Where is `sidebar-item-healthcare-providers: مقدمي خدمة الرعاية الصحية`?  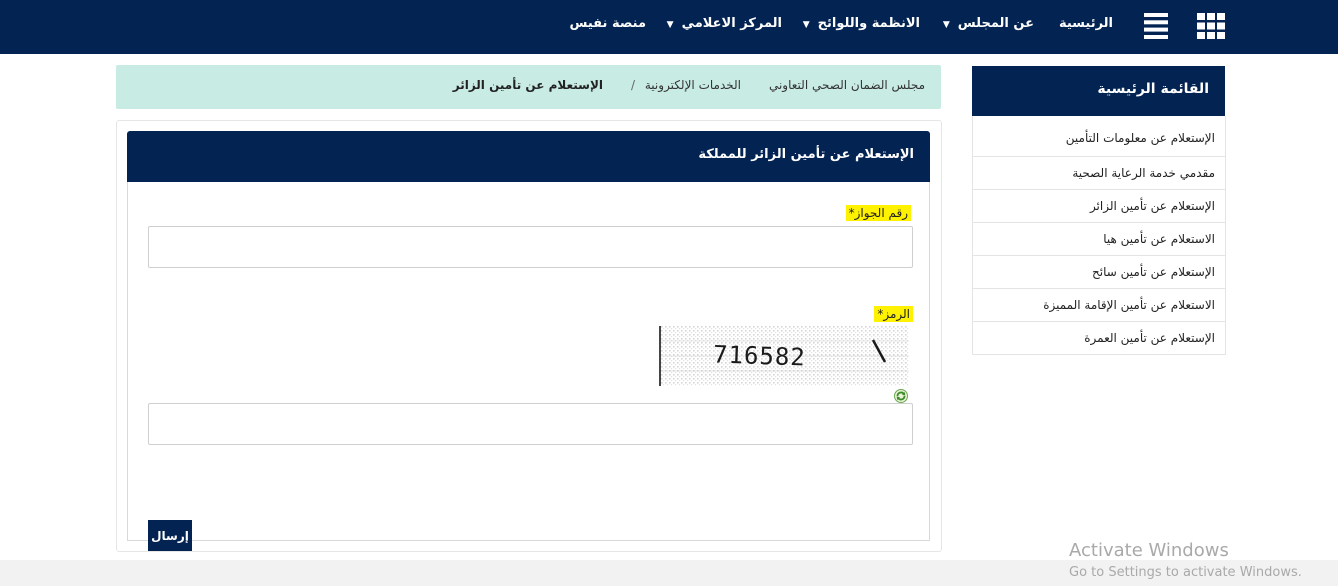
sidebar-item-healthcare-providers: مقدمي خدمة الرعاية الصحية is located at coordinates (1099, 172).